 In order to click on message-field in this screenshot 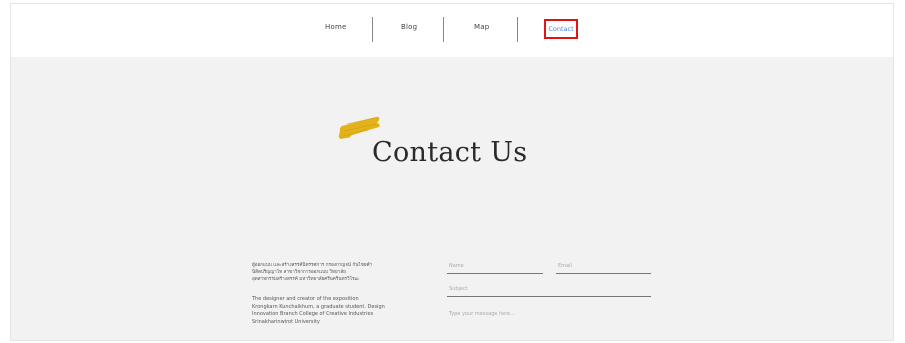, I will do `click(549, 324)`.